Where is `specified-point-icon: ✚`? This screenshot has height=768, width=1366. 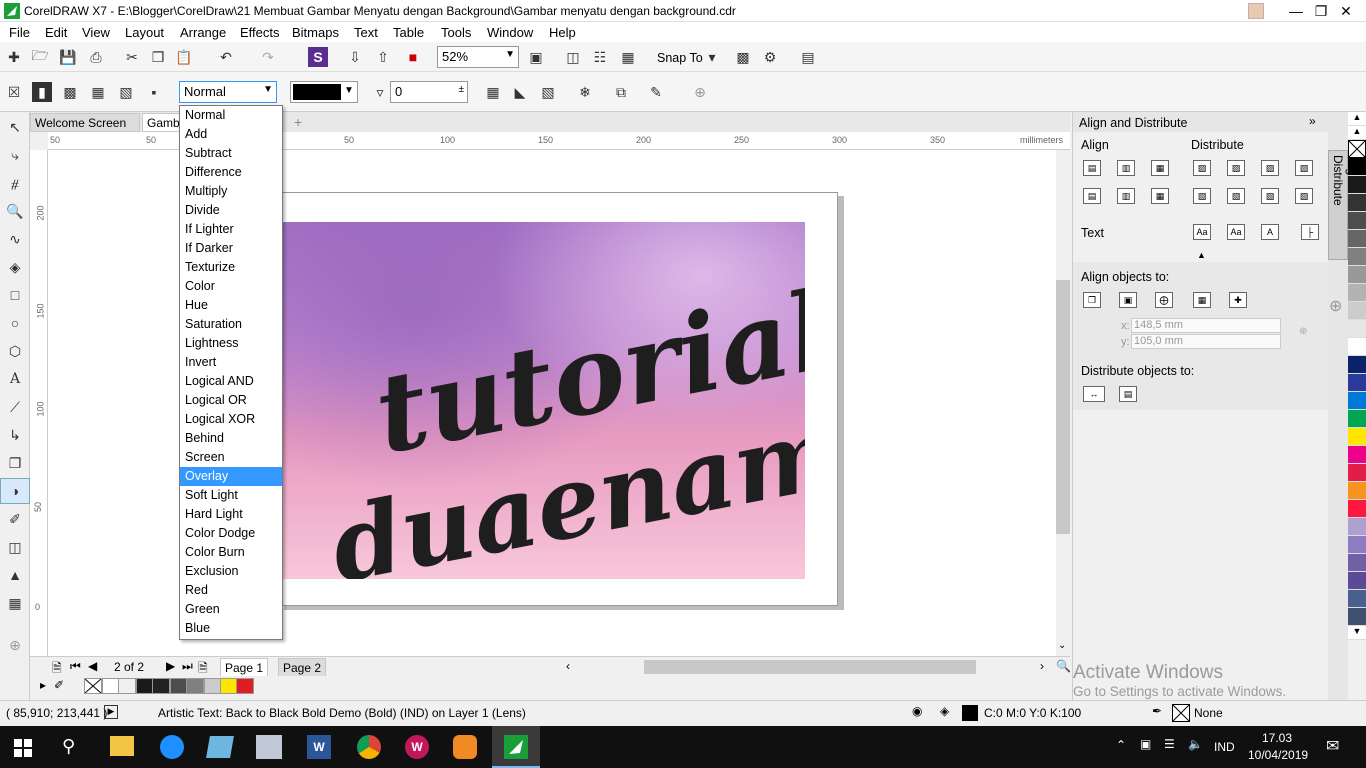
specified-point-icon: ✚ is located at coordinates (1238, 300).